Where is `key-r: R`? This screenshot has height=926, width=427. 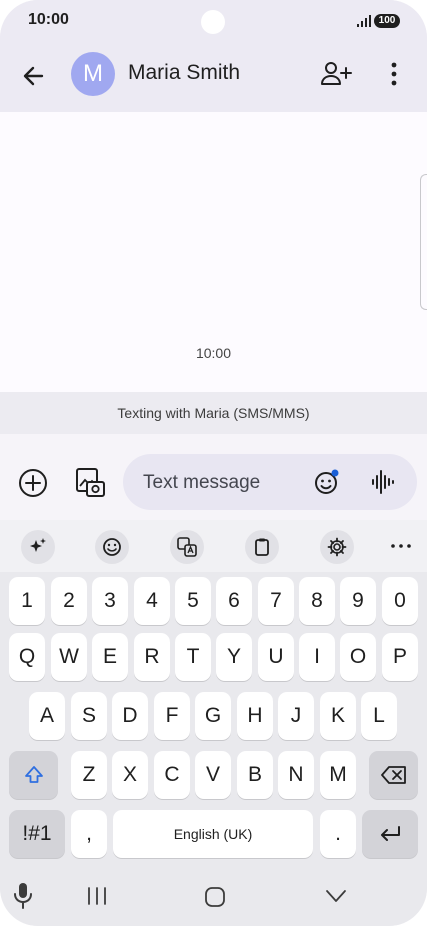
key-r: R is located at coordinates (152, 657).